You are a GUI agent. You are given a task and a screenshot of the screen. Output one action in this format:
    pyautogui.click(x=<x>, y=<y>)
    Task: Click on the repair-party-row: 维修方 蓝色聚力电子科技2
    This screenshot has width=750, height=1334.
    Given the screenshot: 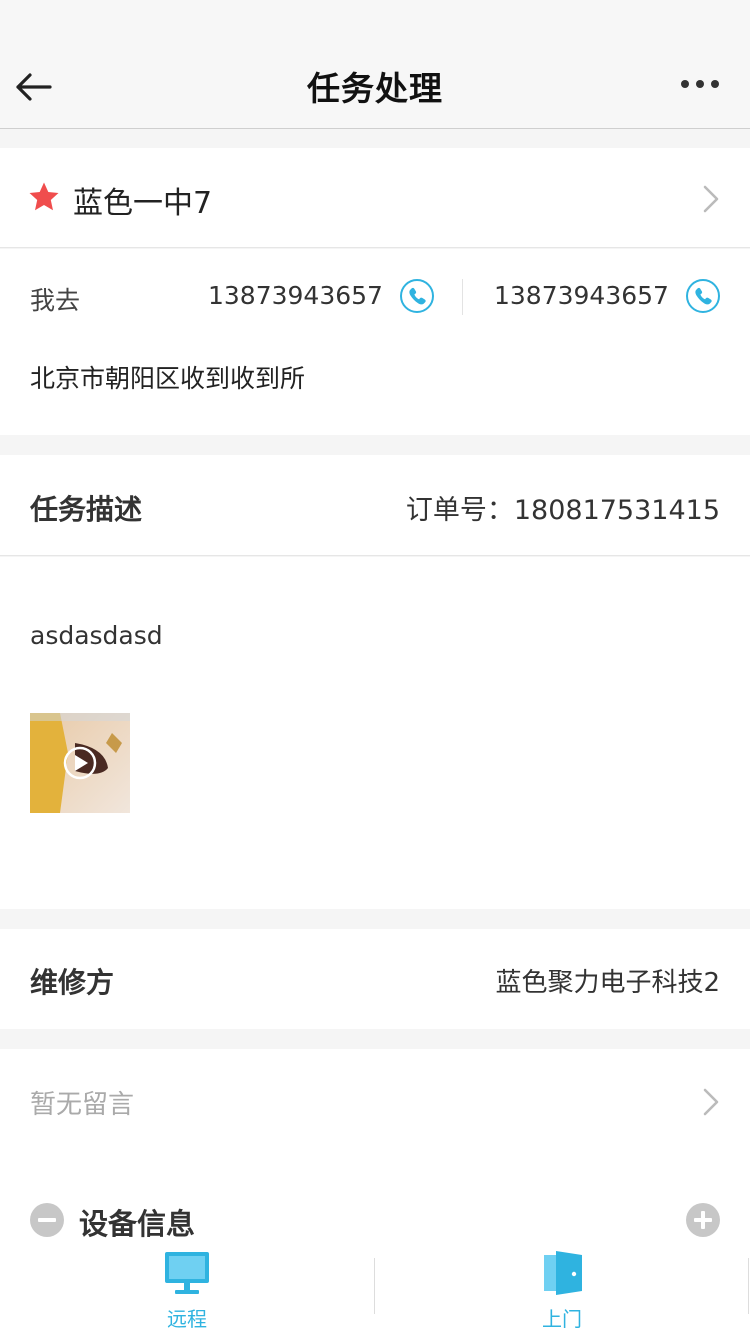 What is the action you would take?
    pyautogui.click(x=375, y=979)
    